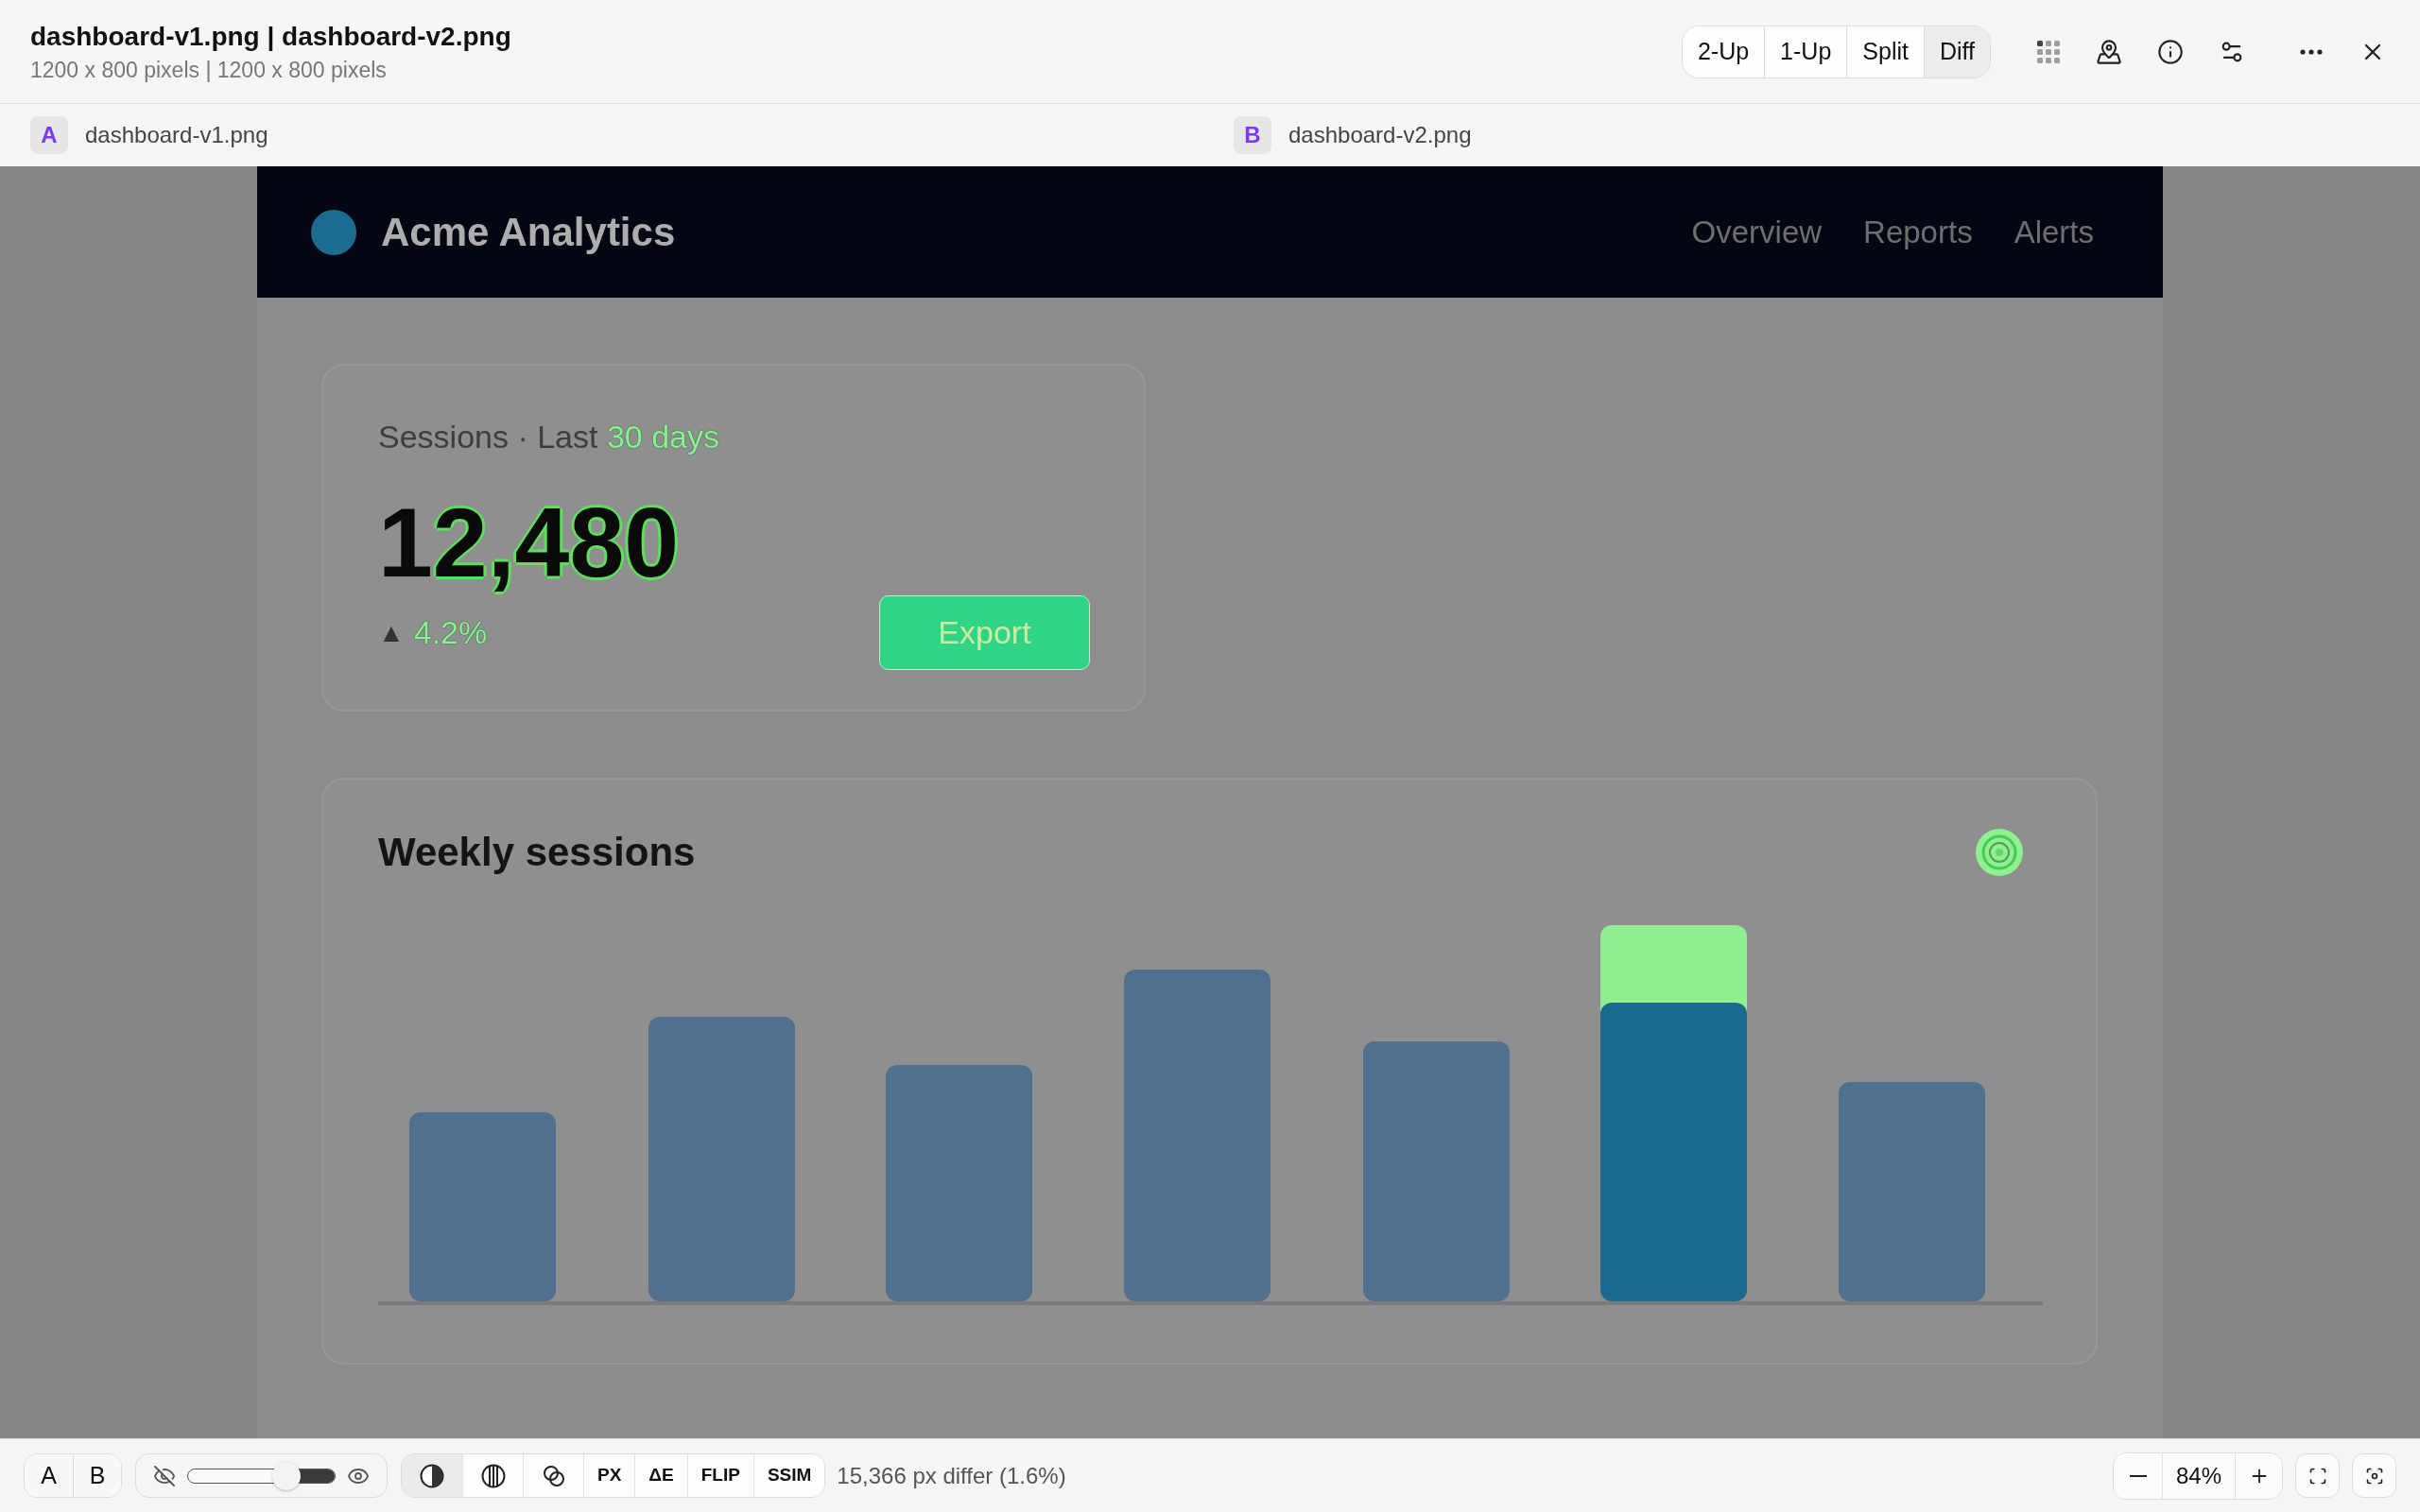  Describe the element at coordinates (164, 1475) in the screenshot. I see `eye-off-icon` at that location.